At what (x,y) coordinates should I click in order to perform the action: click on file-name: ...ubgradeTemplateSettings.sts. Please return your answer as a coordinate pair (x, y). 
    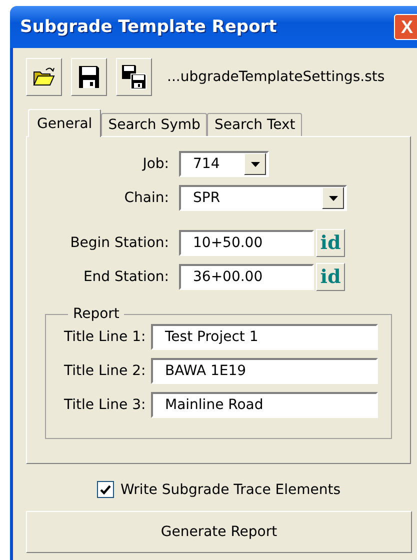
    Looking at the image, I should click on (276, 77).